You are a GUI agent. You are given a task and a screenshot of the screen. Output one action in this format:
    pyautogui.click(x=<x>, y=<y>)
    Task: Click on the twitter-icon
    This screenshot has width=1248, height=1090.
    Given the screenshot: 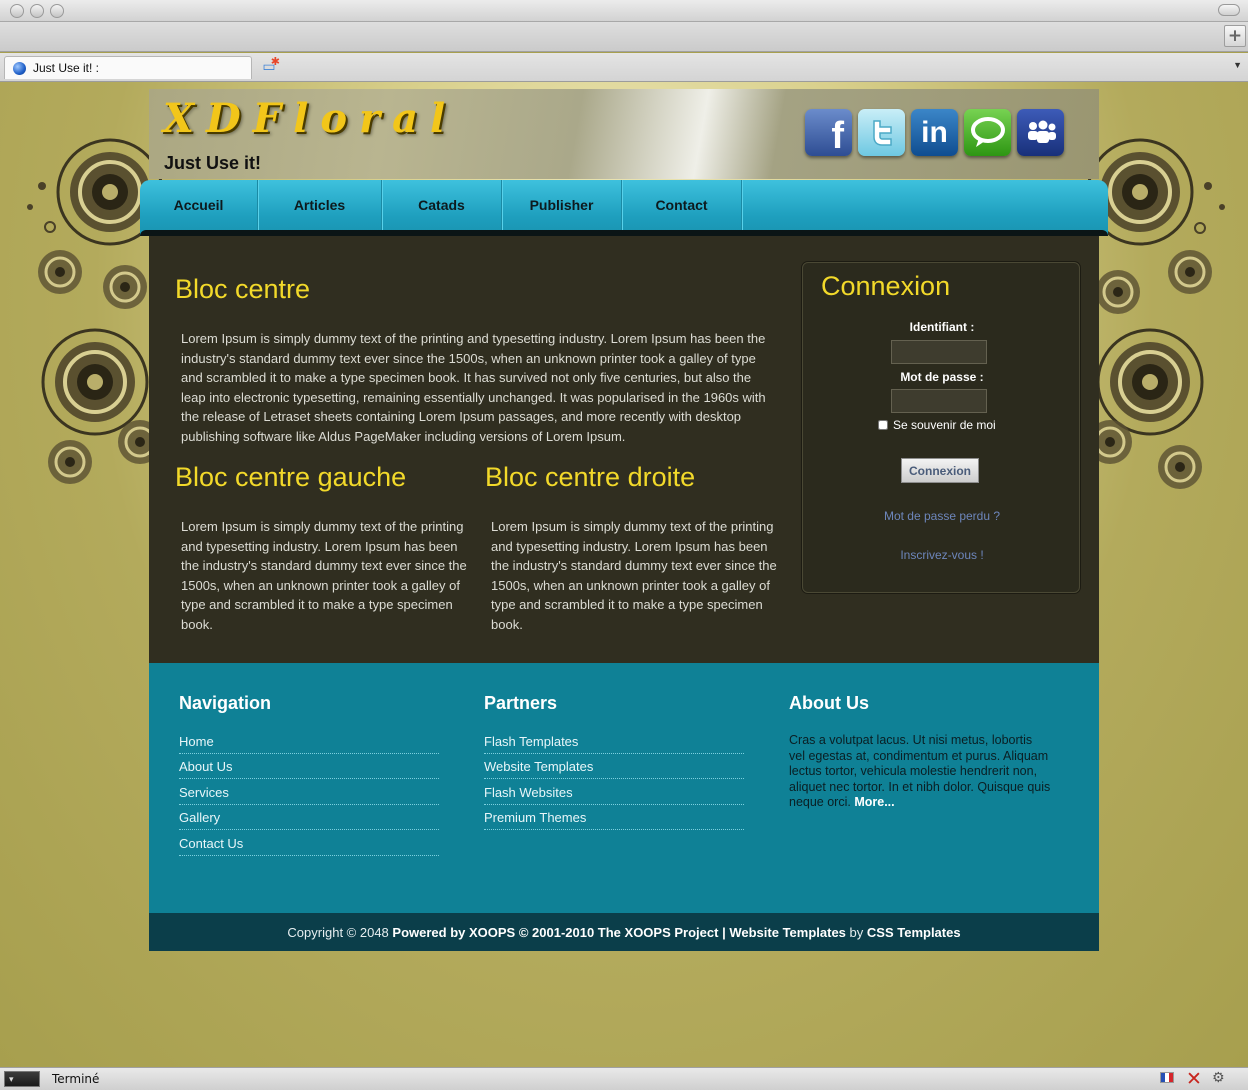 What is the action you would take?
    pyautogui.click(x=881, y=132)
    